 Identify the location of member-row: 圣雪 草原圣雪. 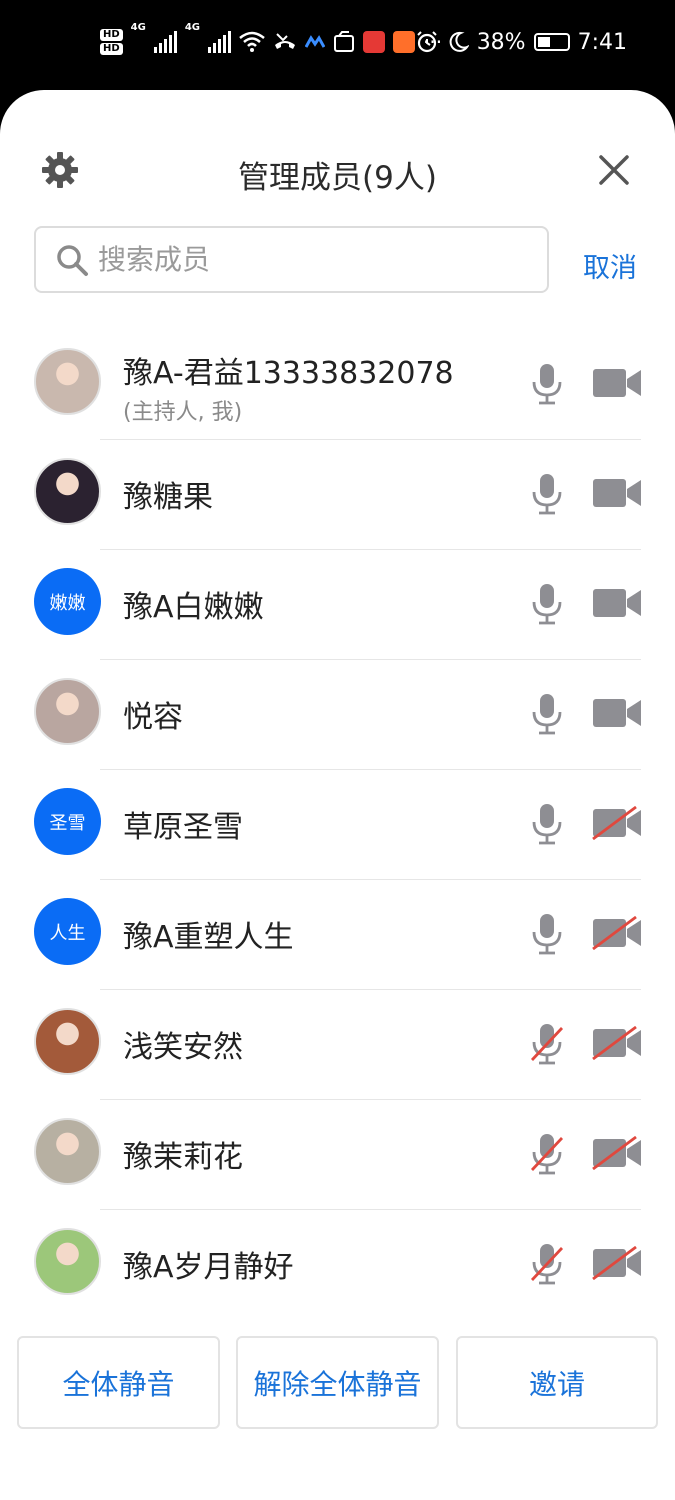
(337, 825).